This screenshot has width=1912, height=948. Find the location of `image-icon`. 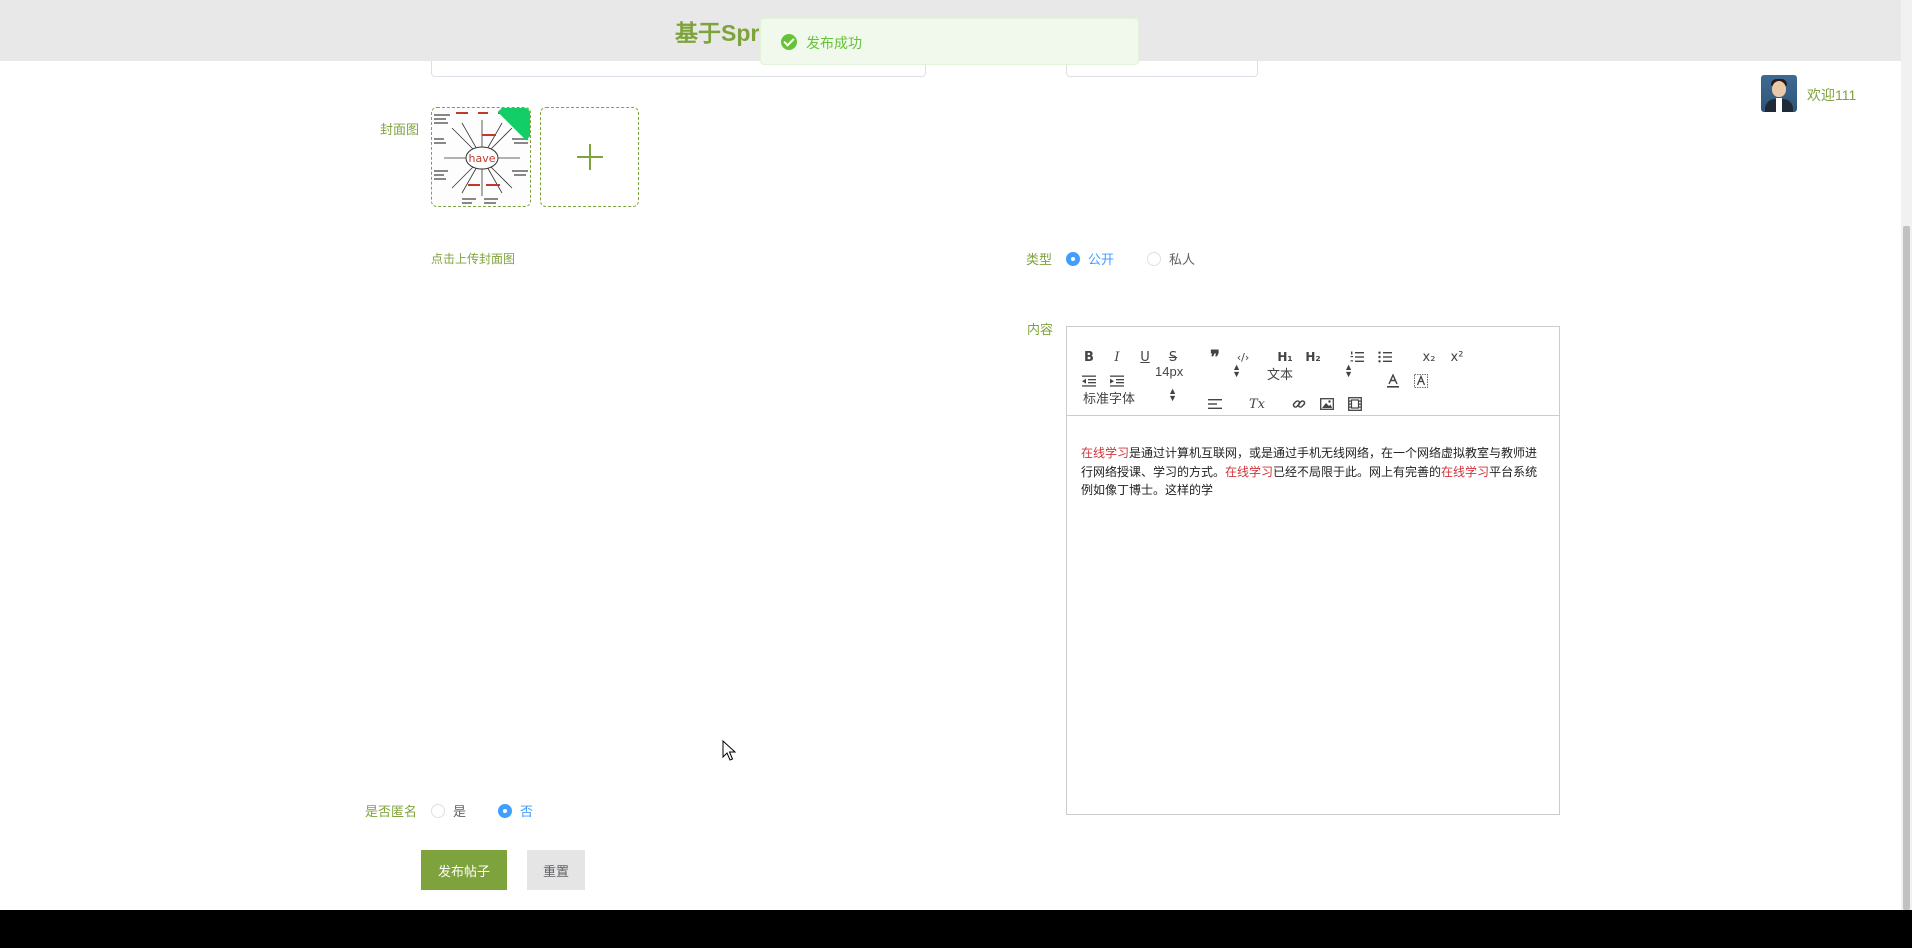

image-icon is located at coordinates (1327, 404).